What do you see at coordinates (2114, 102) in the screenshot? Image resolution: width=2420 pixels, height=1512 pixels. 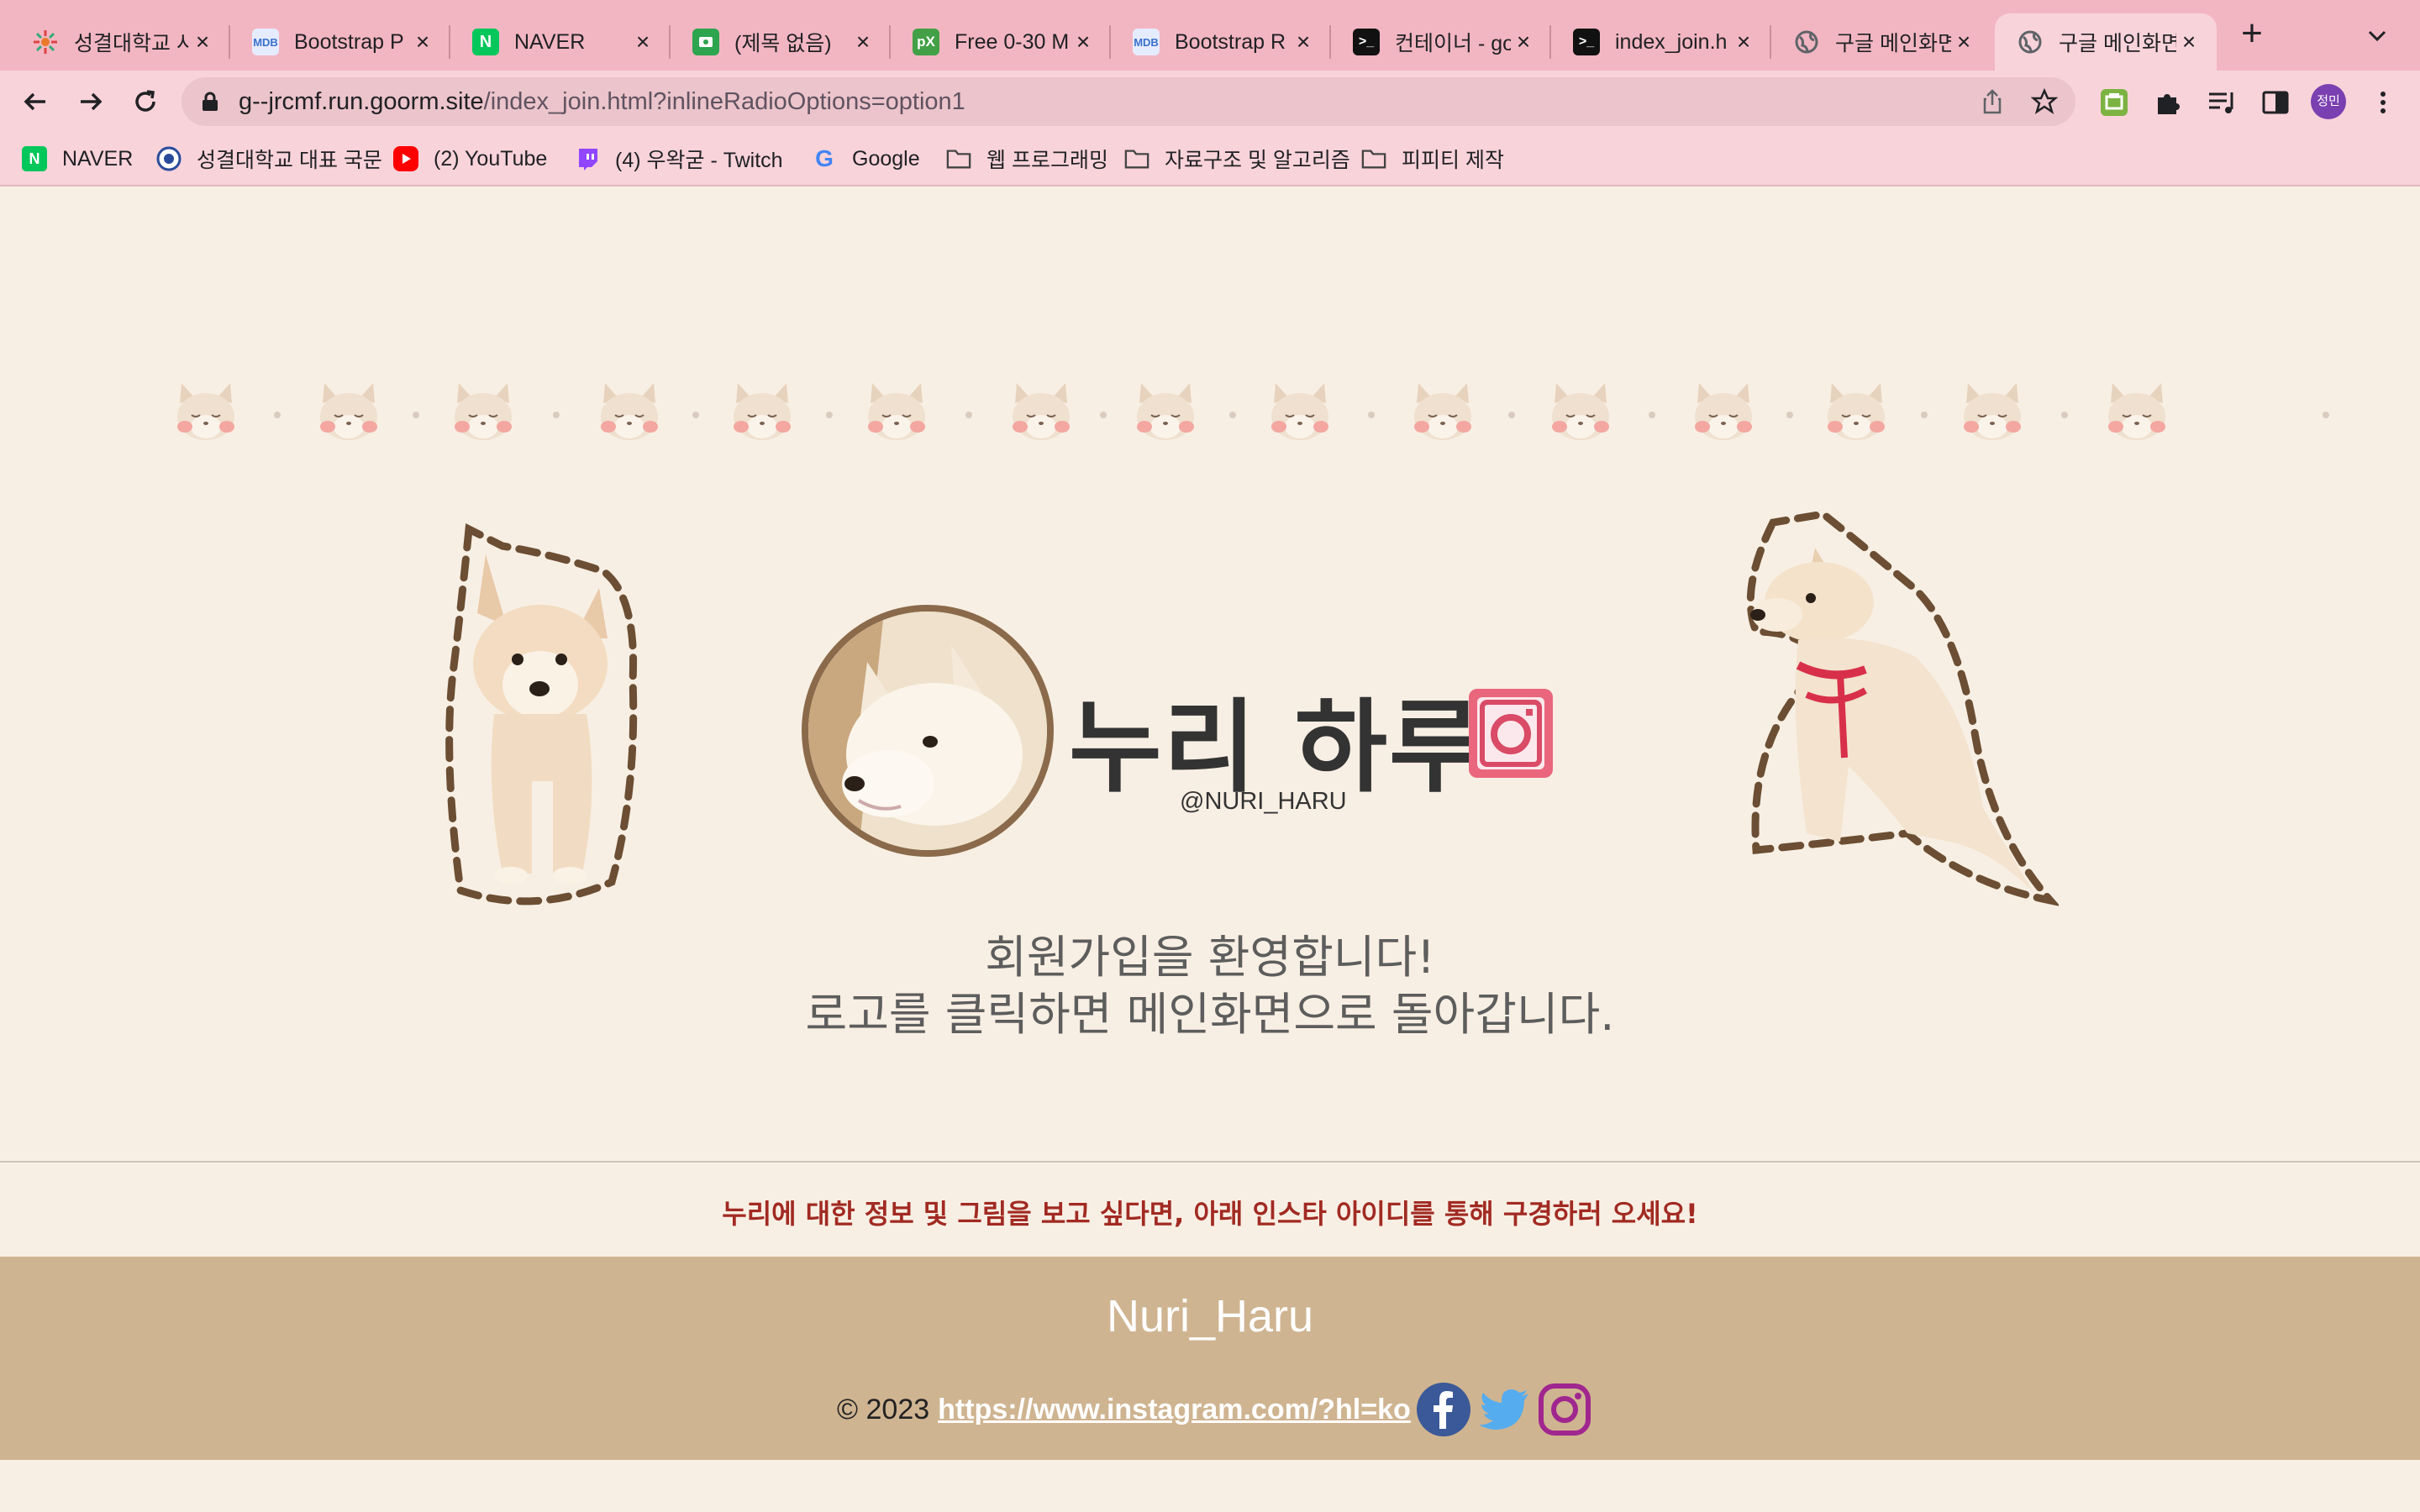 I see `extension-printer-icon` at bounding box center [2114, 102].